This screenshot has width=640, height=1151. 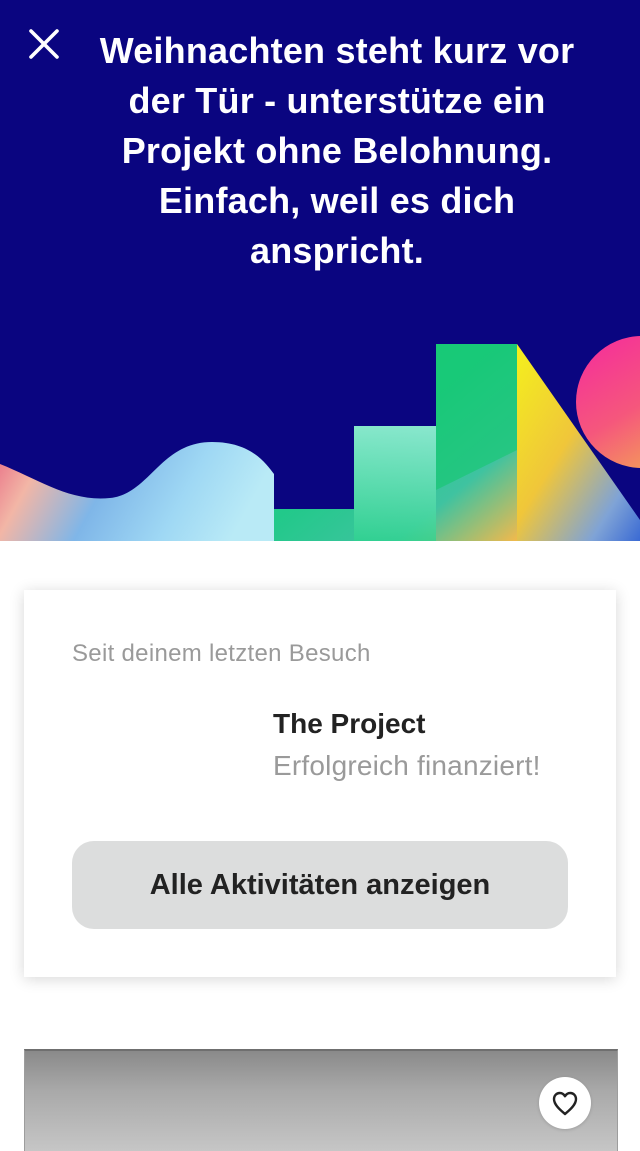 I want to click on wave-shape, so click(x=137, y=491).